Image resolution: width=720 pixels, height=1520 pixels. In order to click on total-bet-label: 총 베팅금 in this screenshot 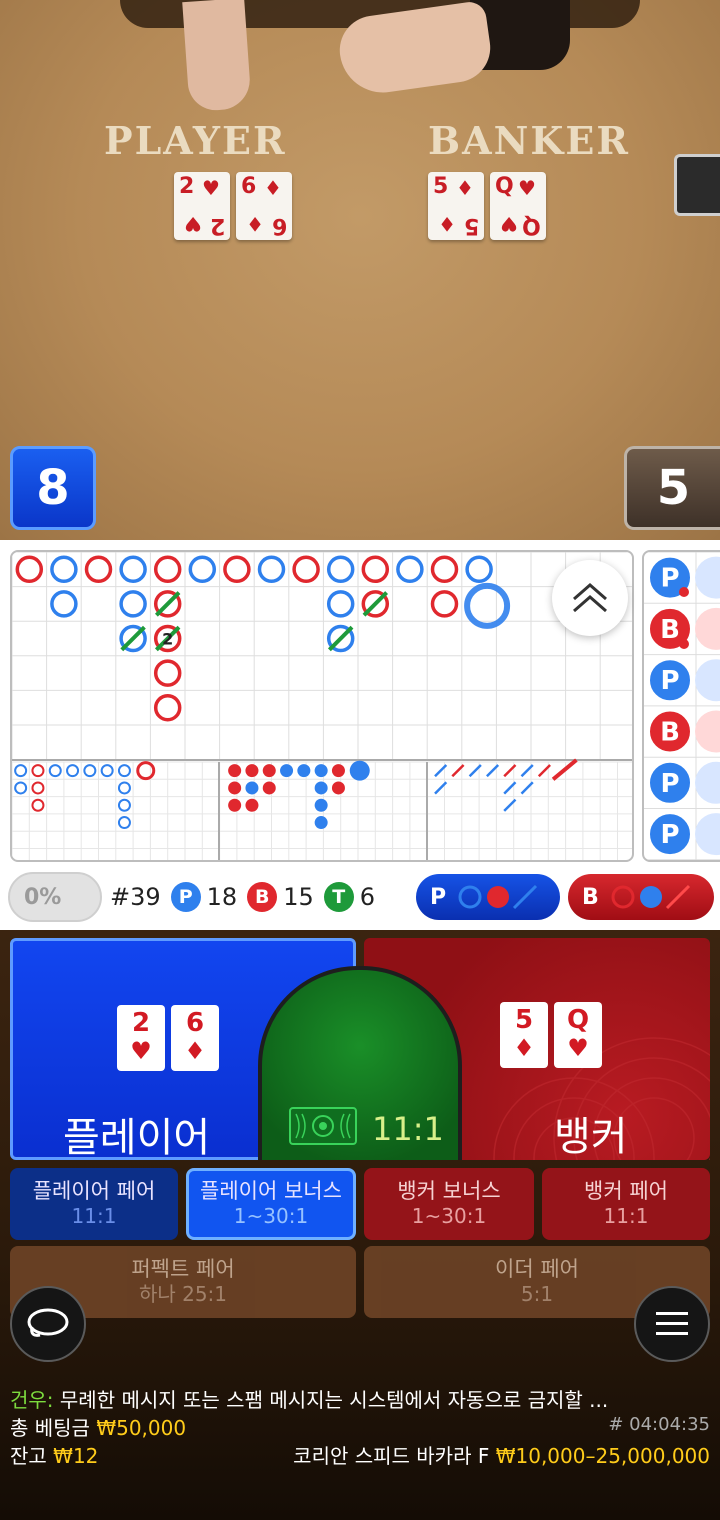, I will do `click(50, 1428)`.